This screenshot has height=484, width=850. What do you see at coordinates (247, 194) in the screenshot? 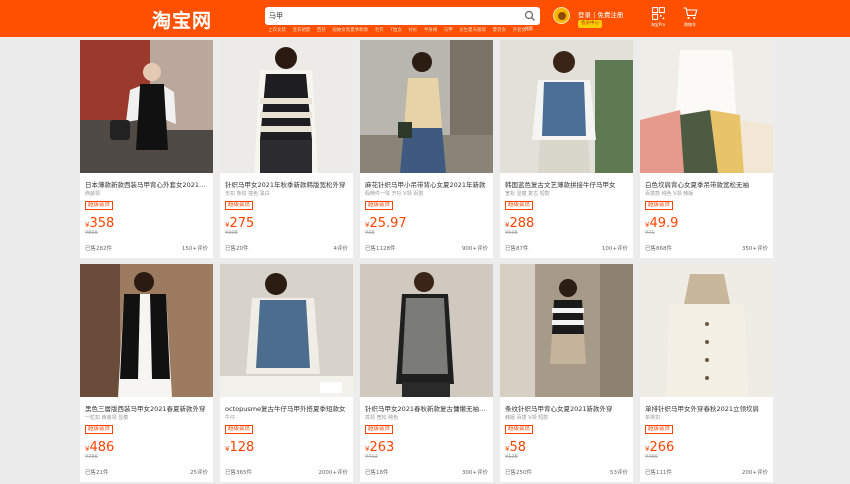
I see `product-tags: 无扣 条纹 撞色 黑白` at bounding box center [247, 194].